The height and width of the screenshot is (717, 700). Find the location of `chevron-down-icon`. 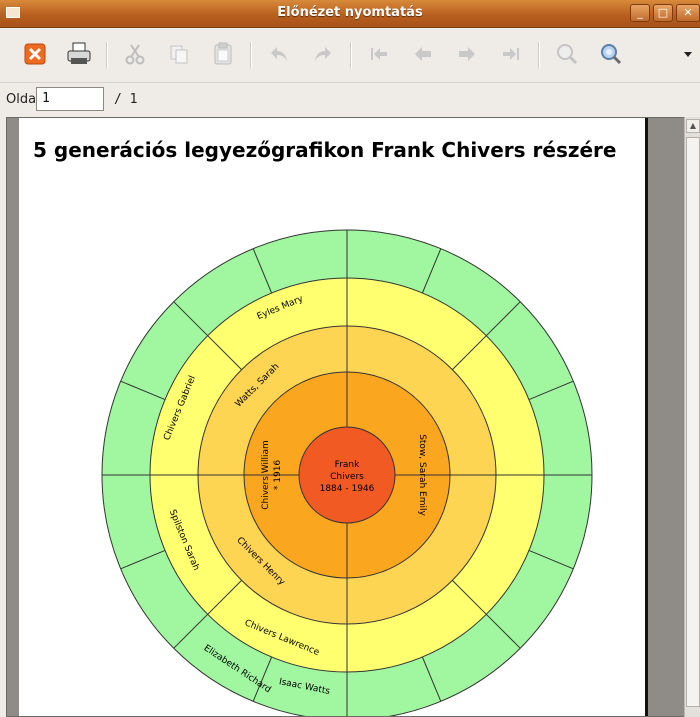

chevron-down-icon is located at coordinates (688, 54).